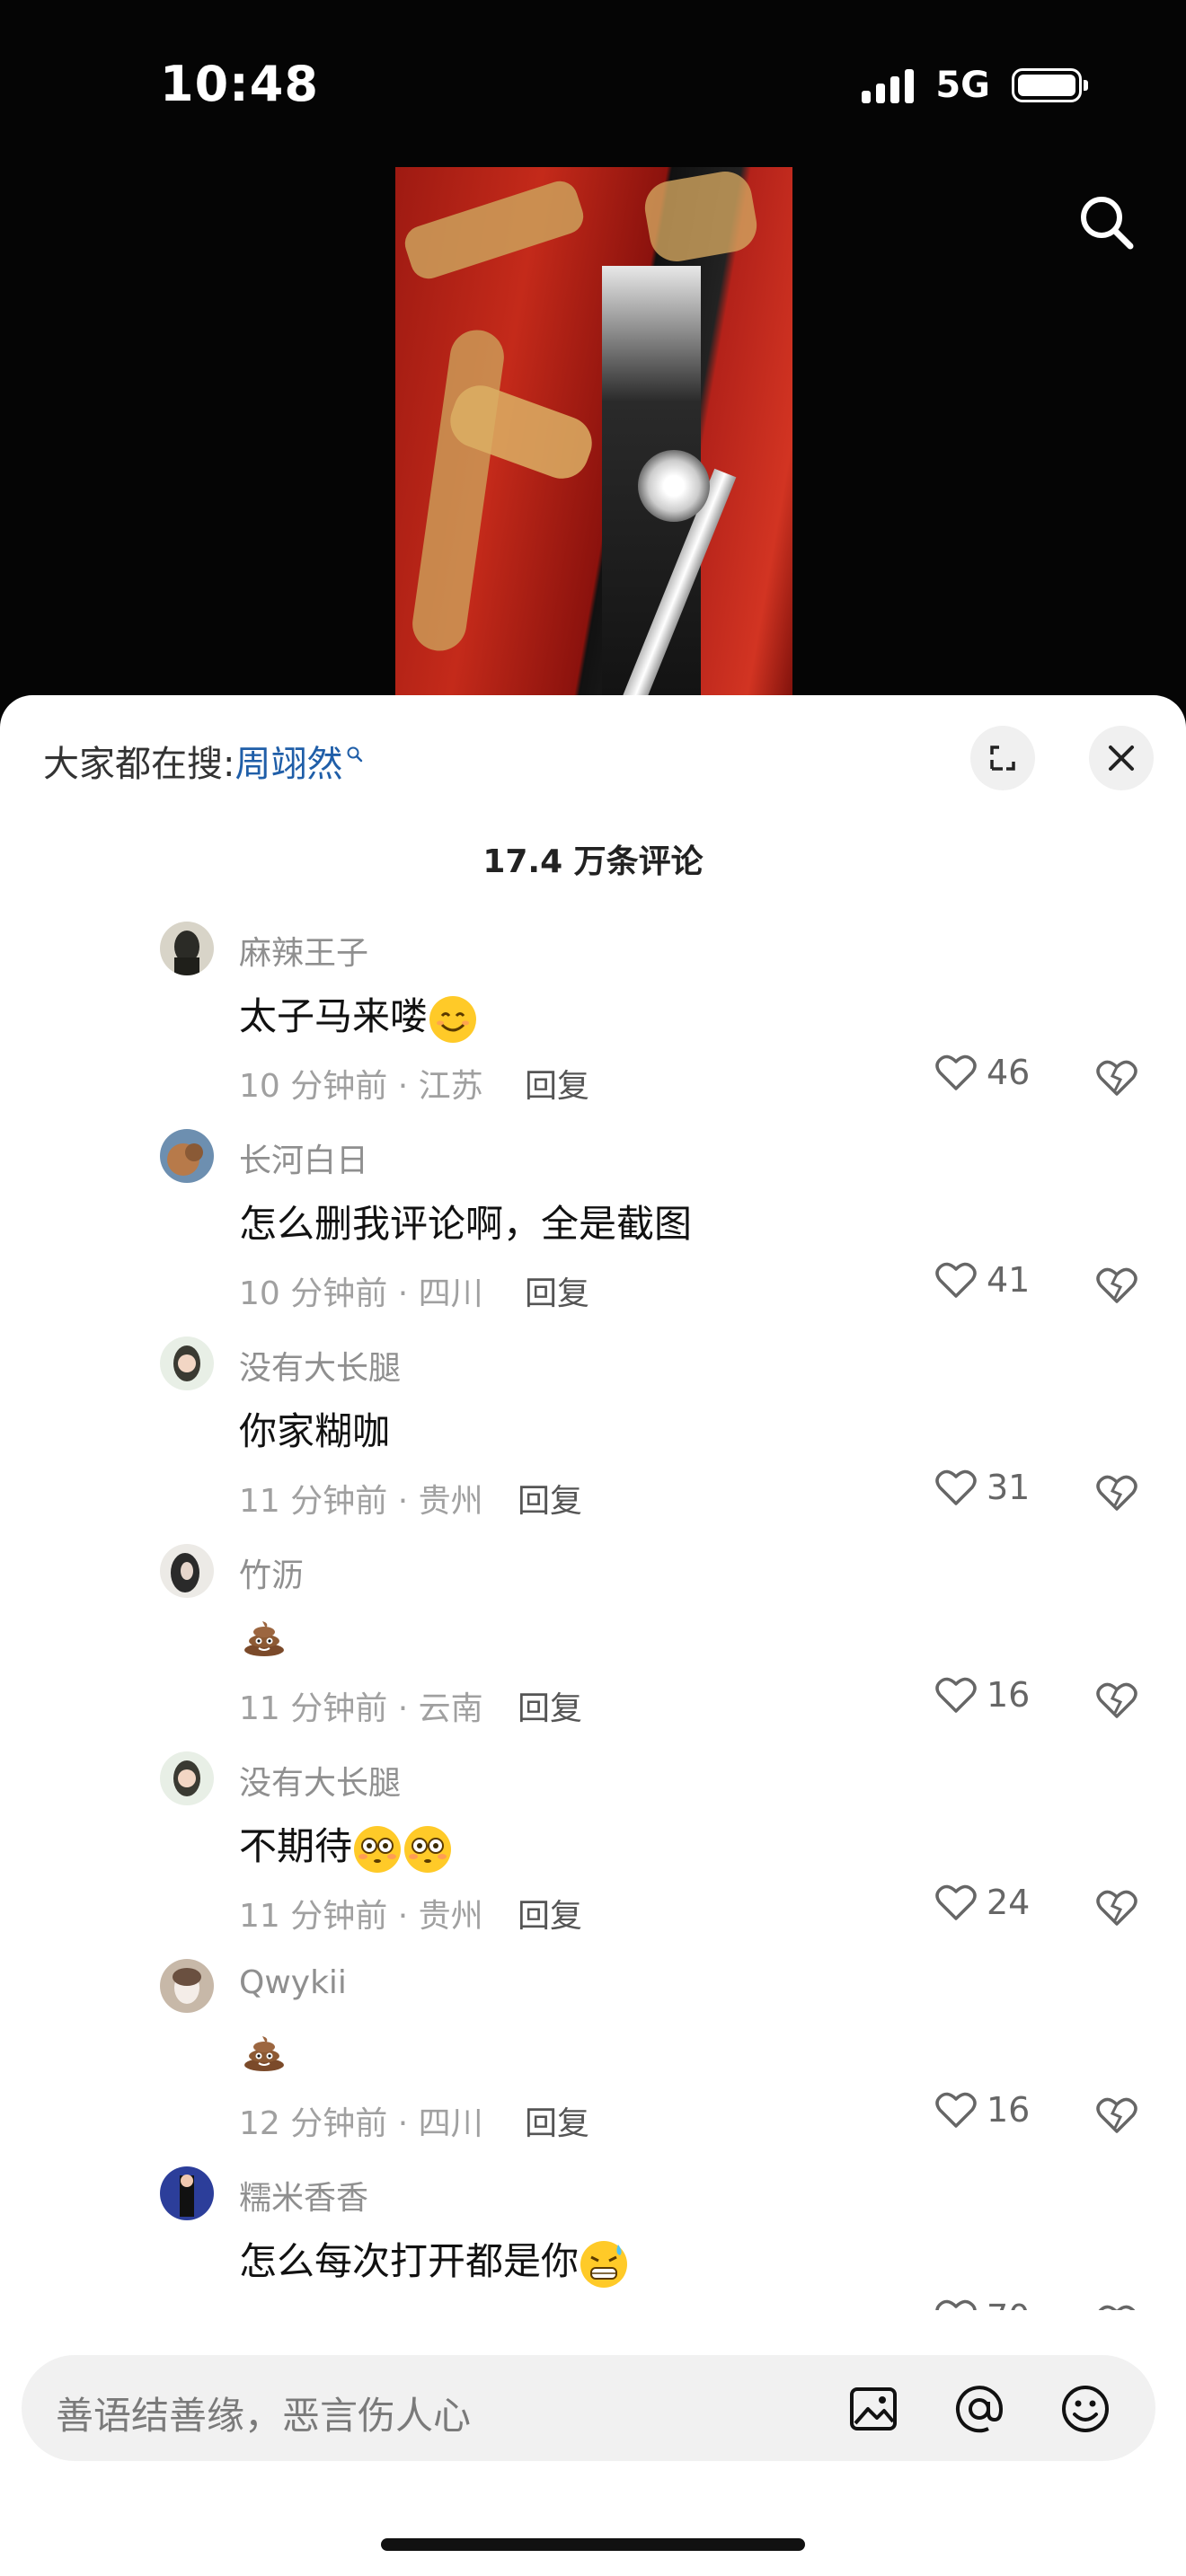 The height and width of the screenshot is (2576, 1186). What do you see at coordinates (1009, 1072) in the screenshot?
I see `like-count: 46` at bounding box center [1009, 1072].